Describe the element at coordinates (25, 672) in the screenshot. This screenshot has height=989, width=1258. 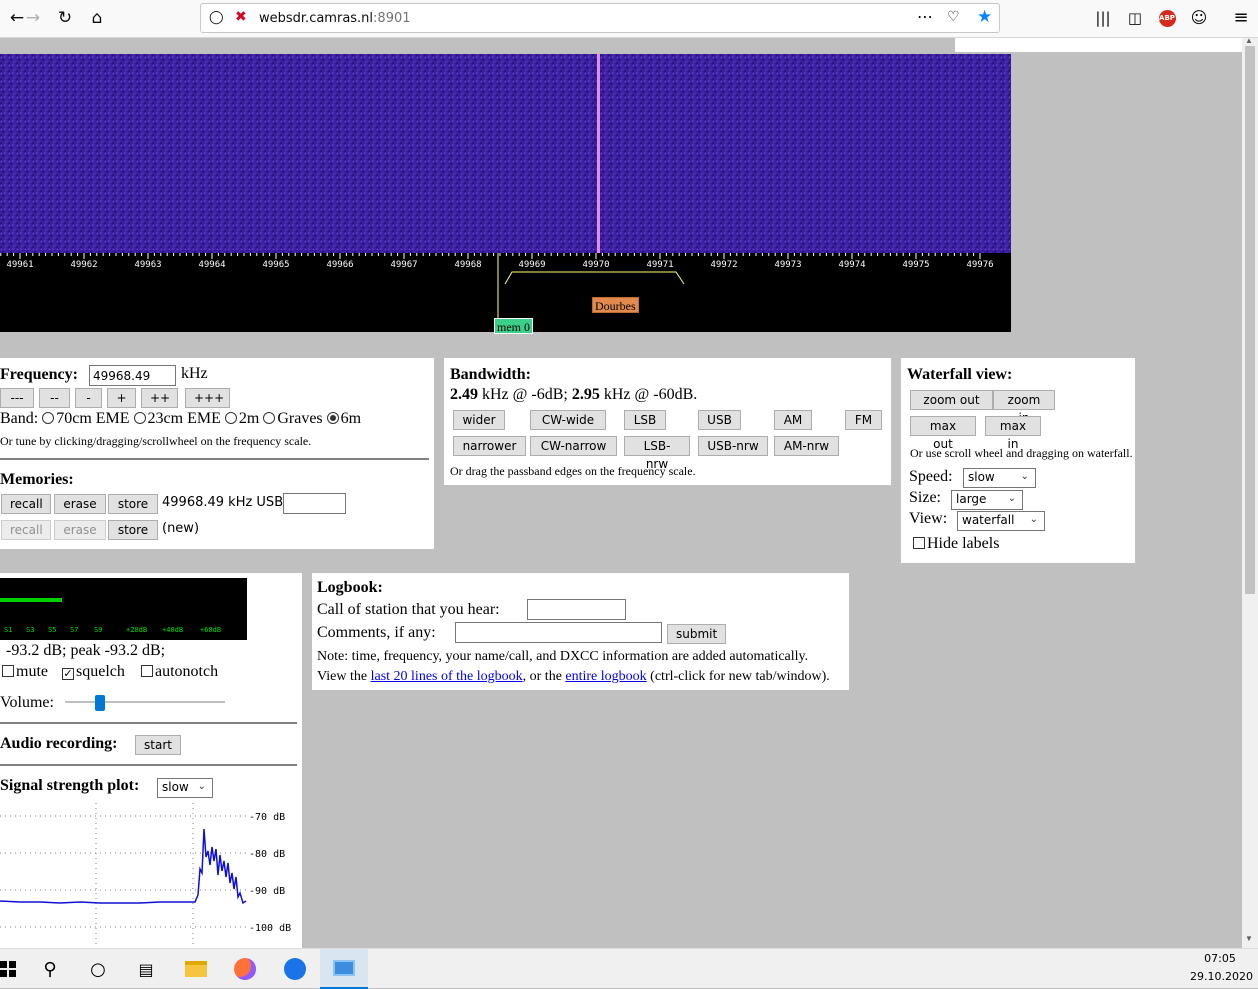
I see `mute-checkbox: mute` at that location.